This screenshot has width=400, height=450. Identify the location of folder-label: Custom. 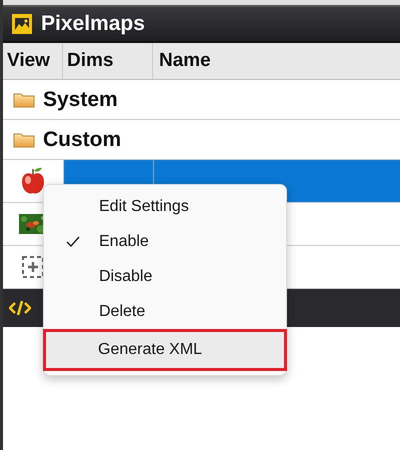
(82, 140).